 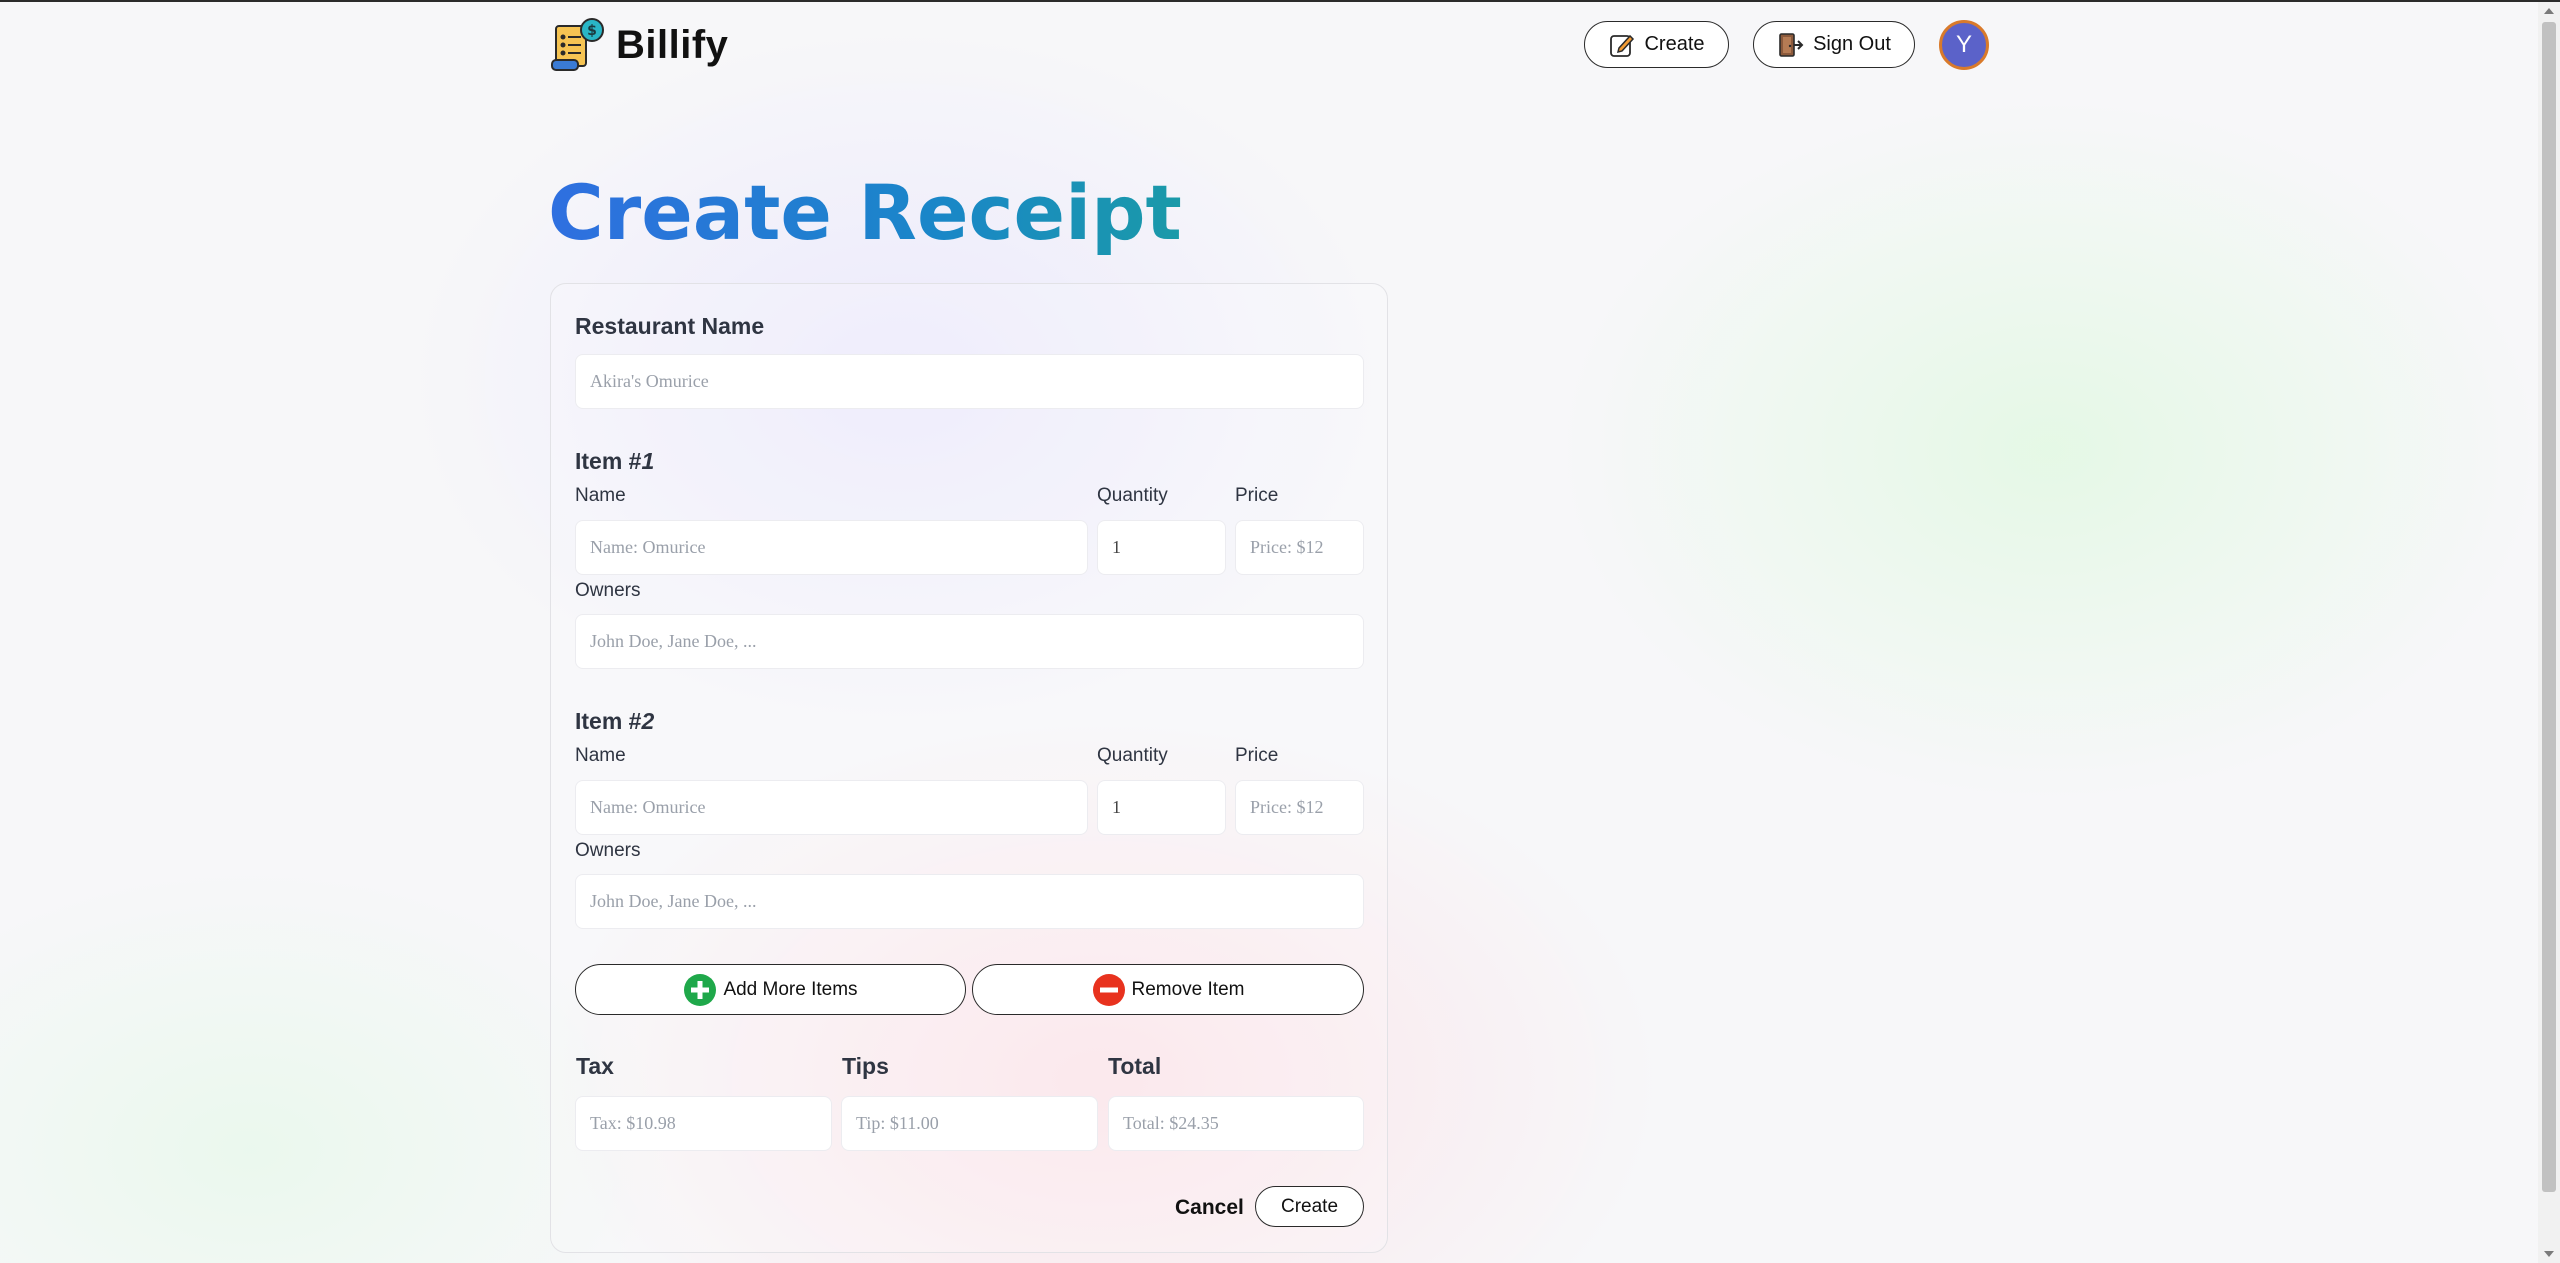 What do you see at coordinates (865, 212) in the screenshot?
I see `page-title: Create Receipt` at bounding box center [865, 212].